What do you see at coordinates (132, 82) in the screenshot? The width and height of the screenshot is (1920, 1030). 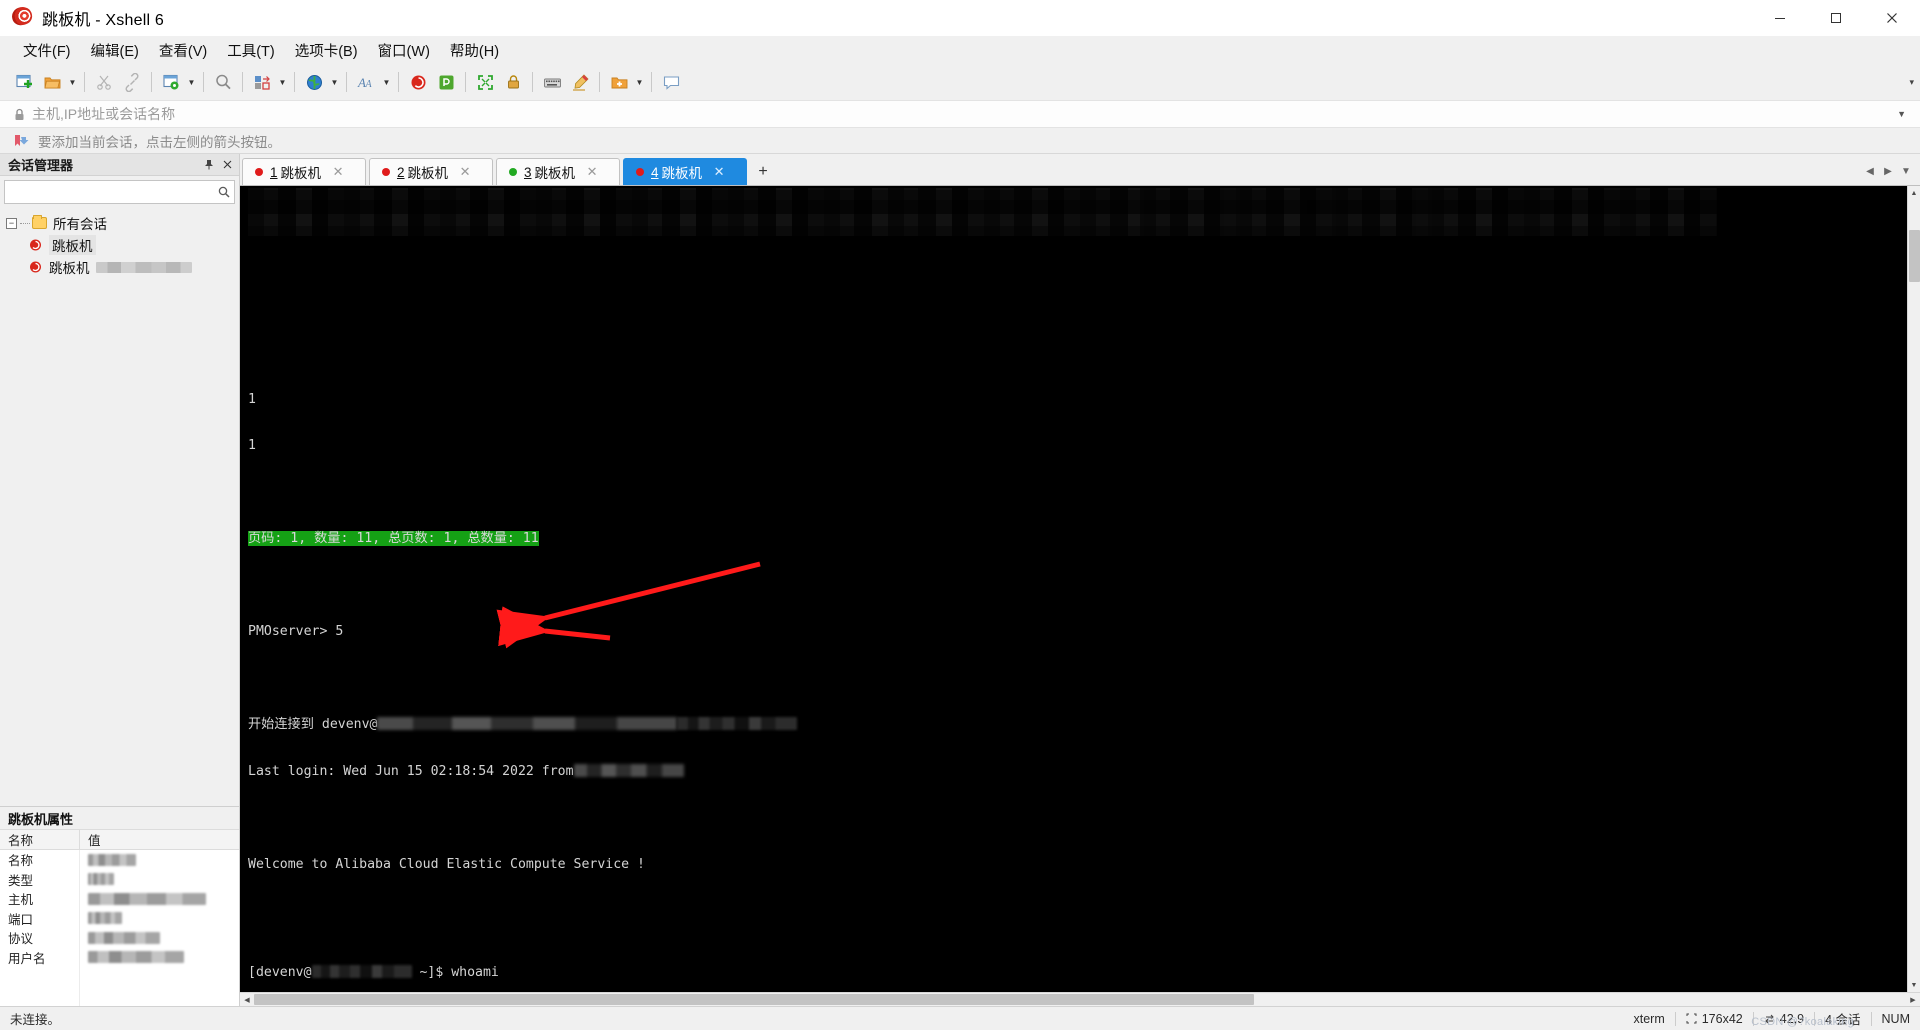 I see `paste-link-icon` at bounding box center [132, 82].